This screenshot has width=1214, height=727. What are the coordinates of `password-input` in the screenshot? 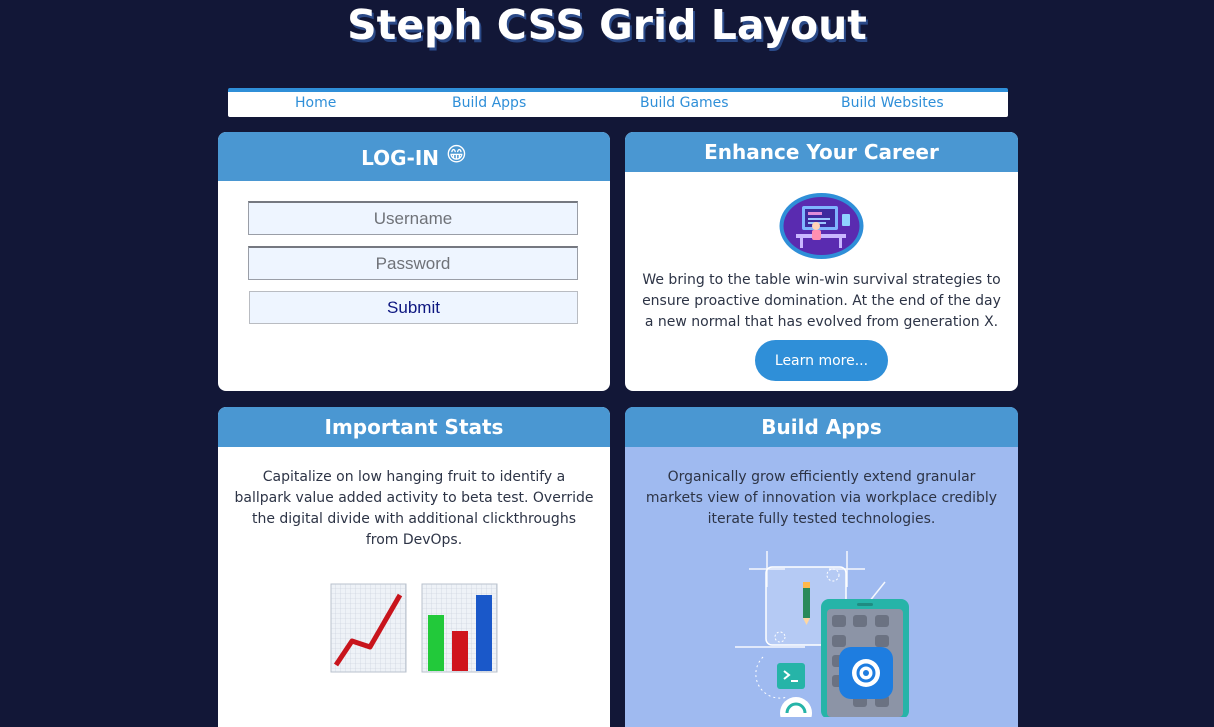 It's located at (413, 263).